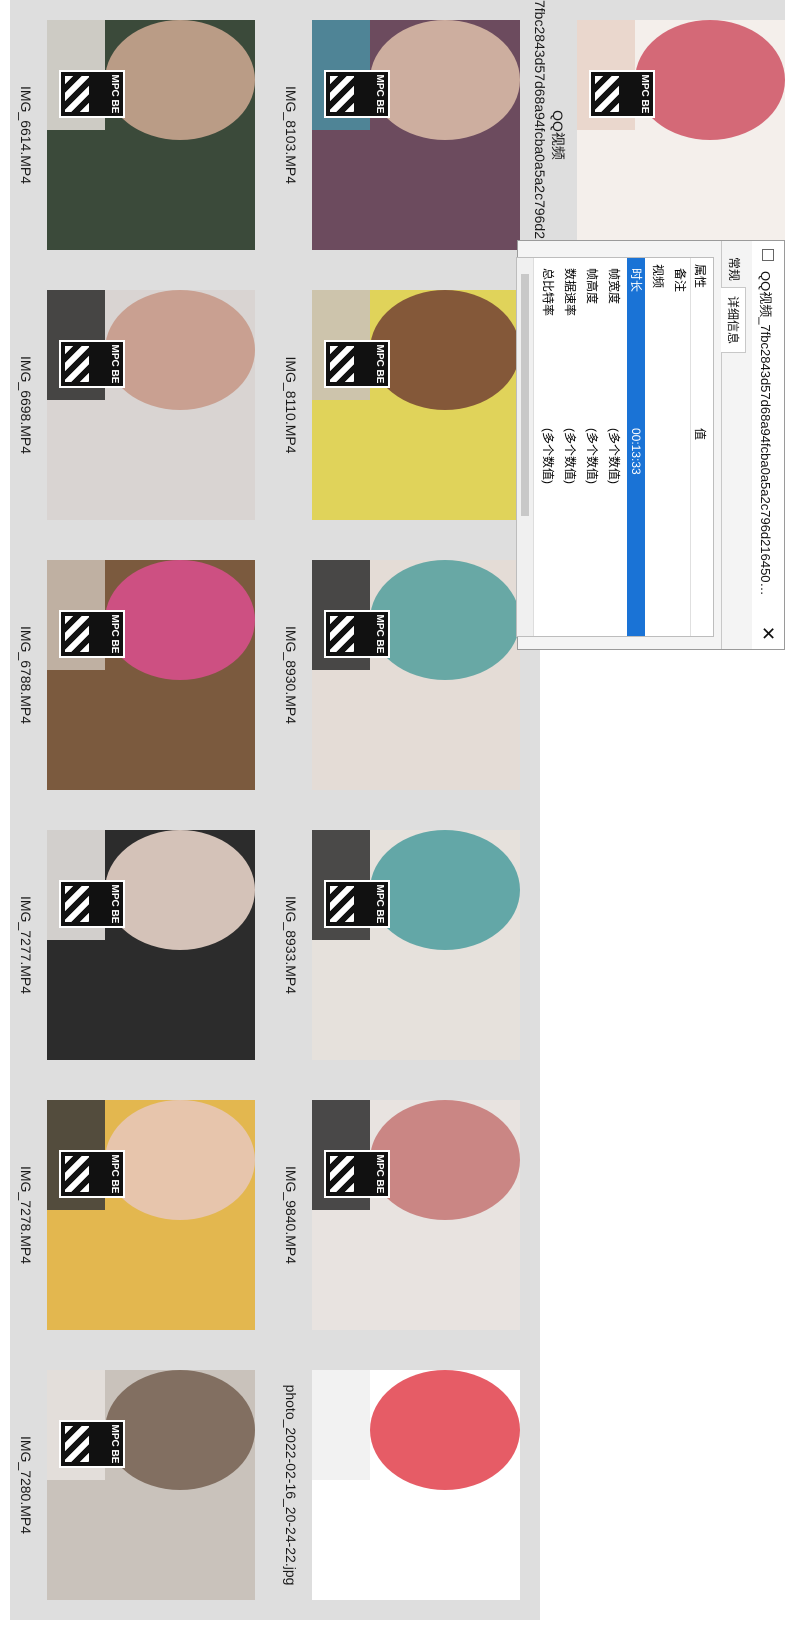 This screenshot has width=785, height=1647. What do you see at coordinates (614, 456) in the screenshot?
I see `property-value: (多个数值)` at bounding box center [614, 456].